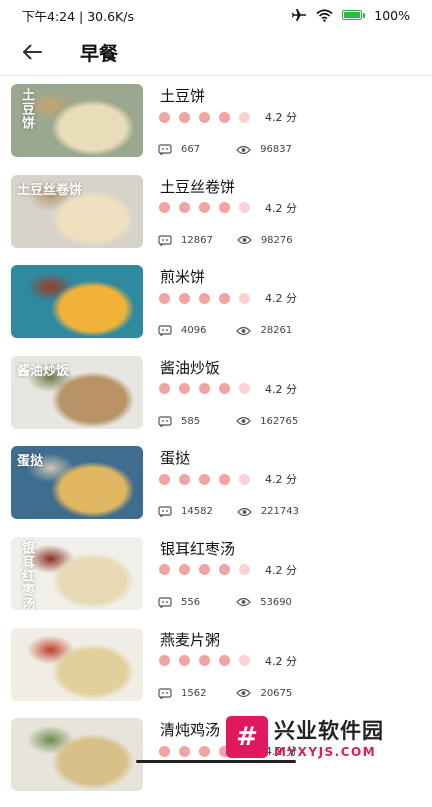 This screenshot has height=807, width=432. I want to click on view-stat: 96837, so click(264, 149).